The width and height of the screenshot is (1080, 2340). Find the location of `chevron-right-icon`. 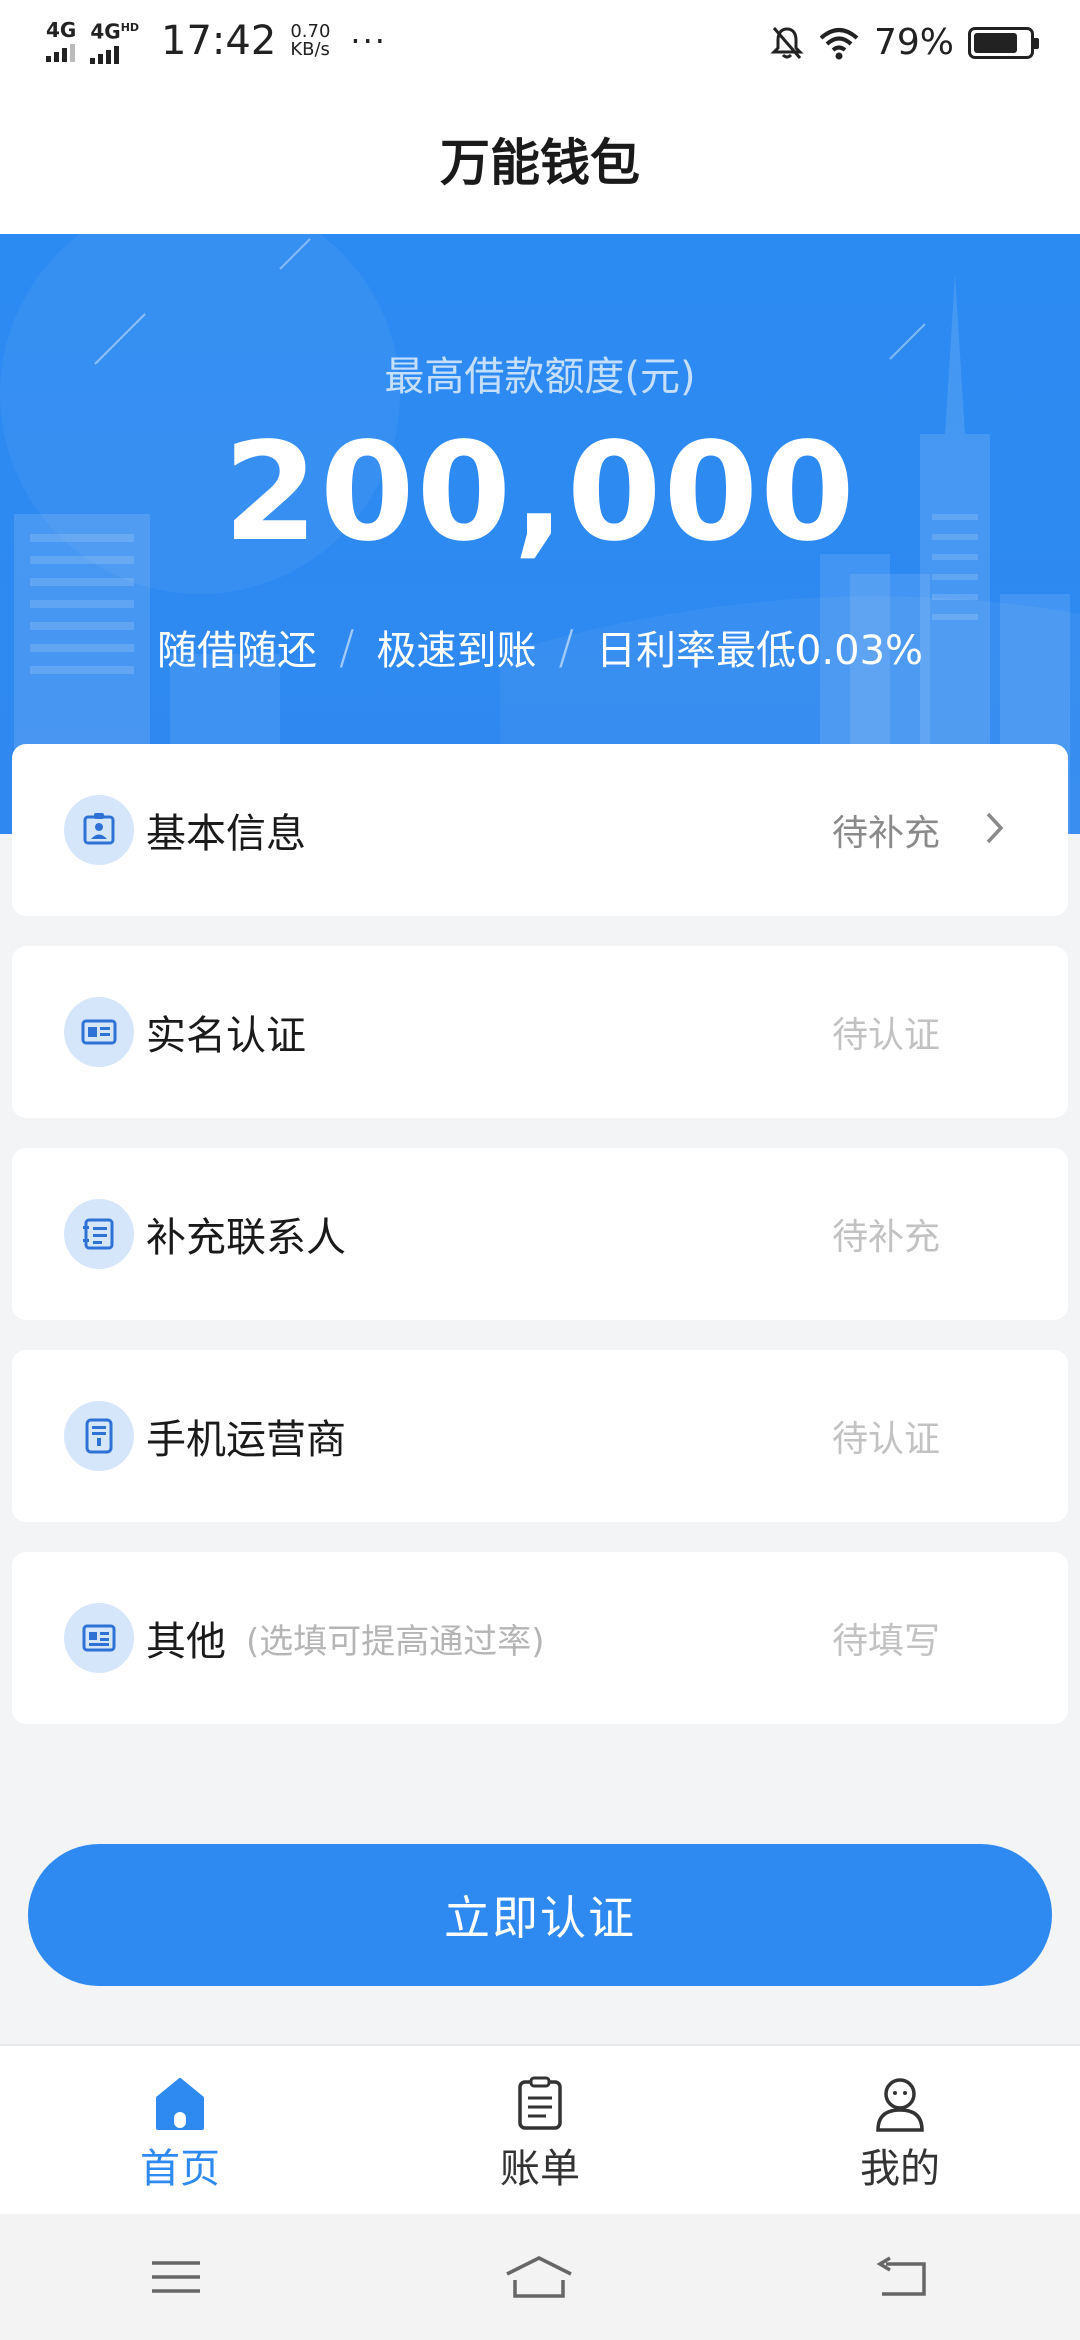

chevron-right-icon is located at coordinates (995, 828).